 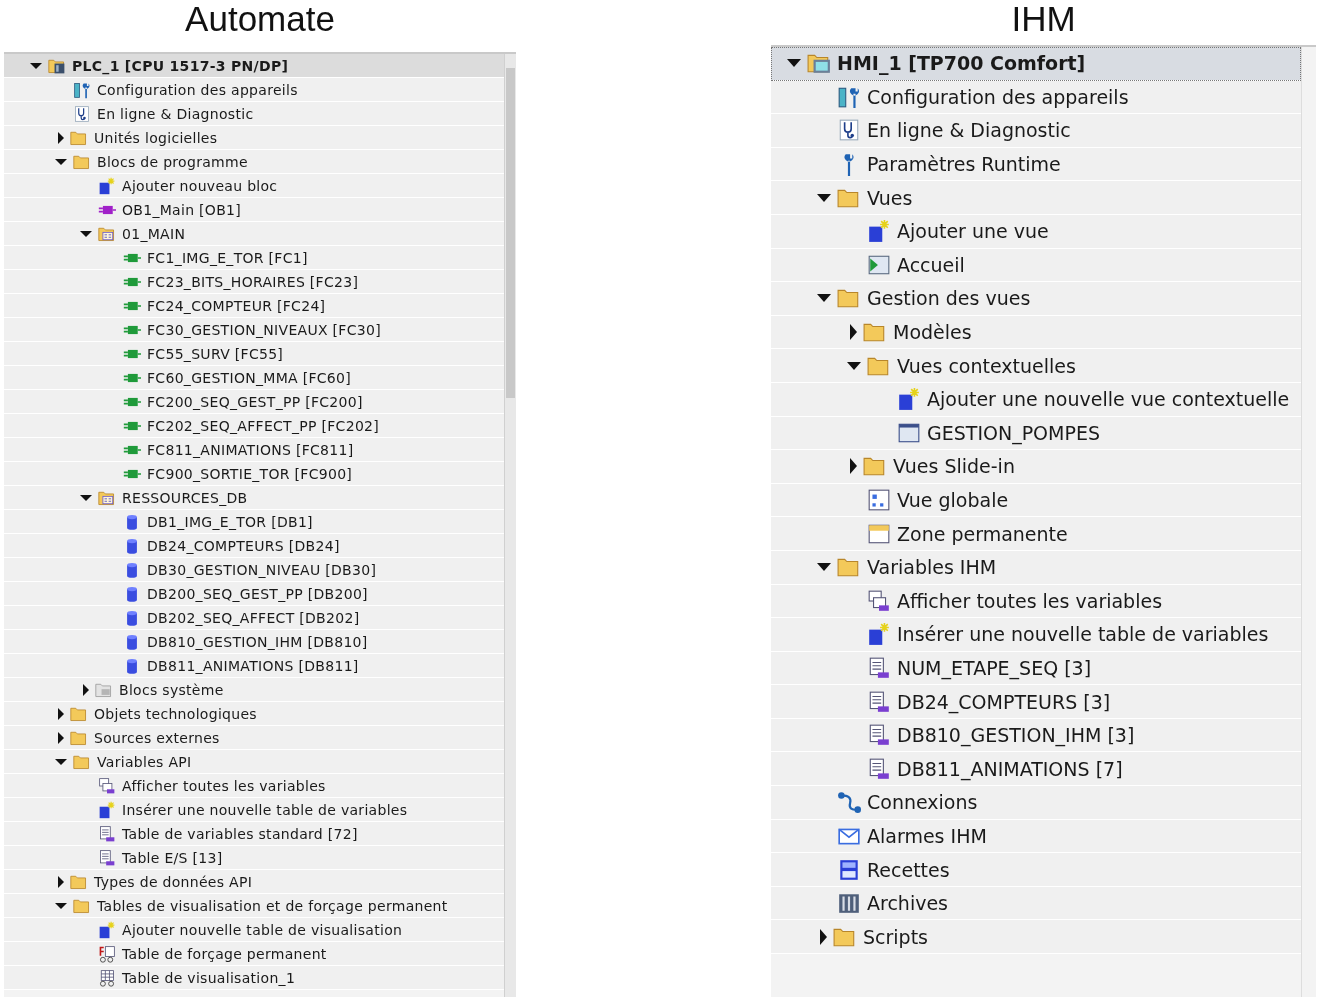 What do you see at coordinates (254, 810) in the screenshot?
I see `tree-item: Insérer une nouvelle table de variables` at bounding box center [254, 810].